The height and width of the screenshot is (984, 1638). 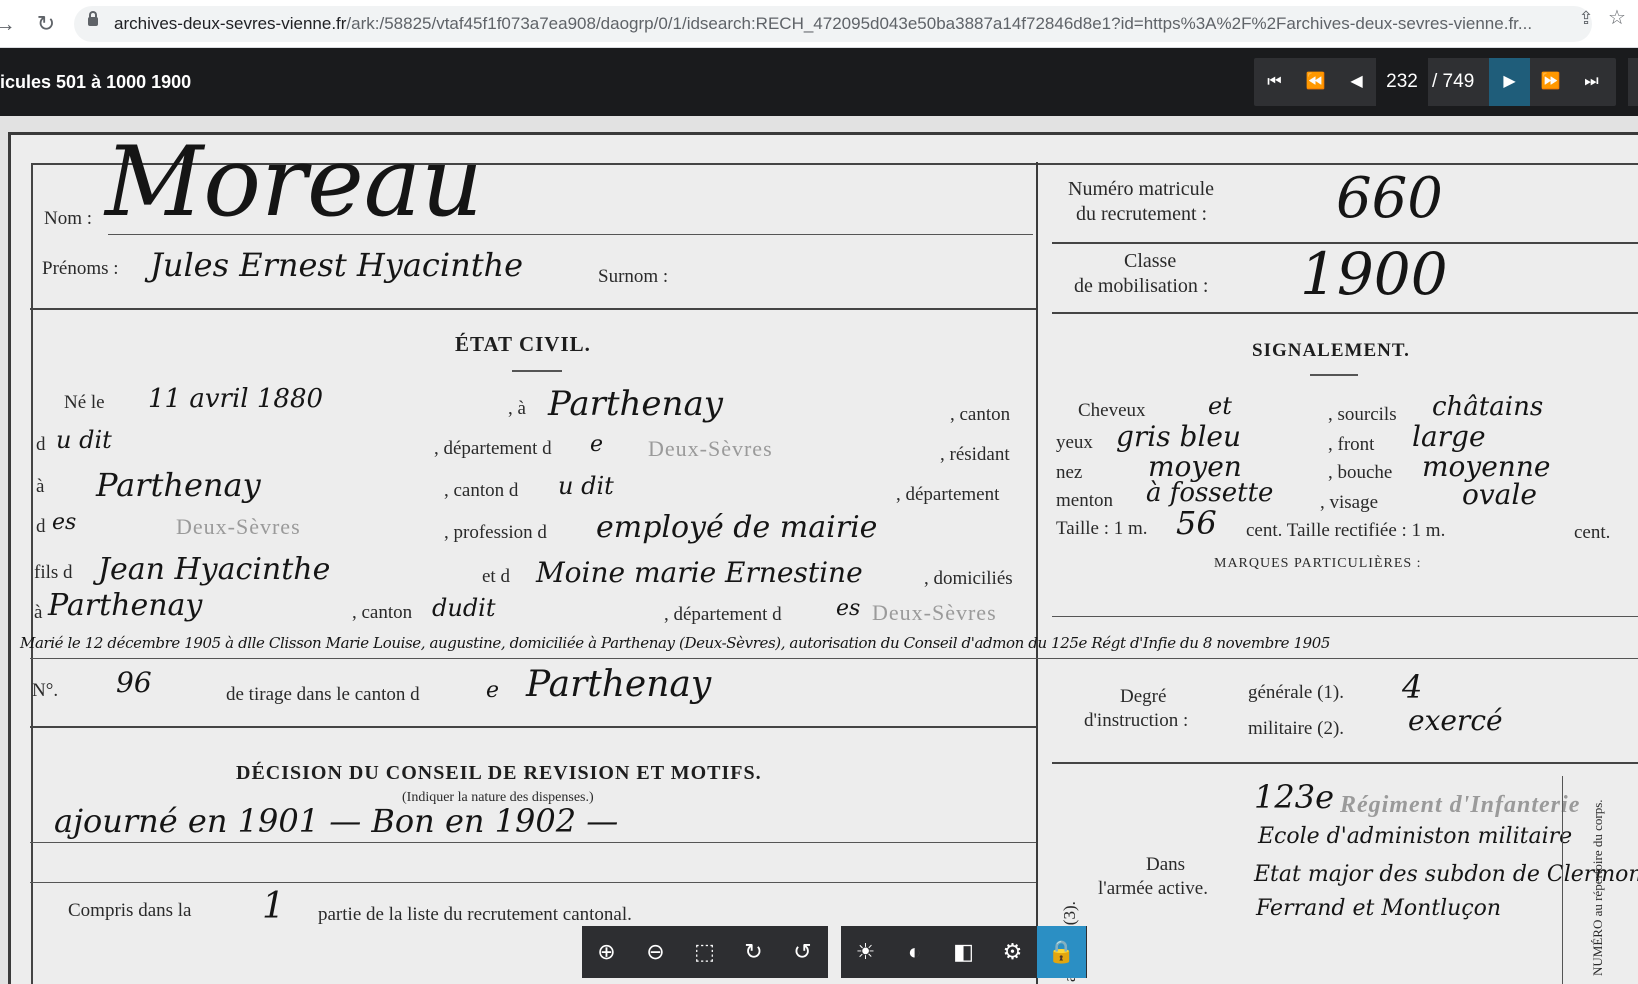 What do you see at coordinates (41, 444) in the screenshot?
I see `row2-d: d` at bounding box center [41, 444].